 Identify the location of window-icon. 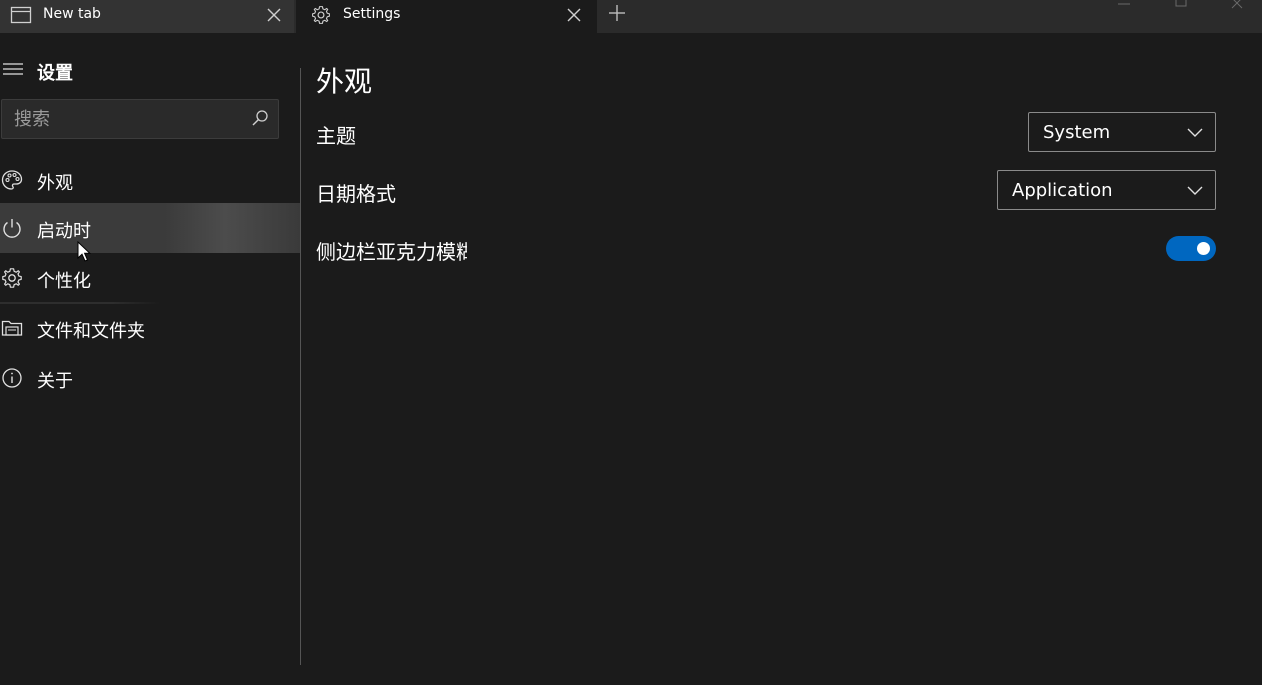
(21, 15).